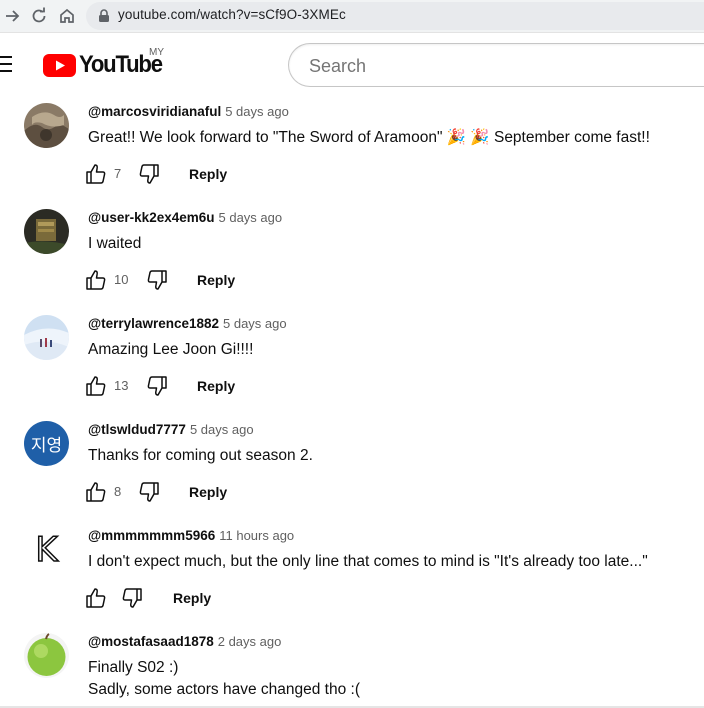 This screenshot has width=704, height=708. What do you see at coordinates (171, 349) in the screenshot?
I see `comment-text: Amazing Lee Joon Gi!!!!` at bounding box center [171, 349].